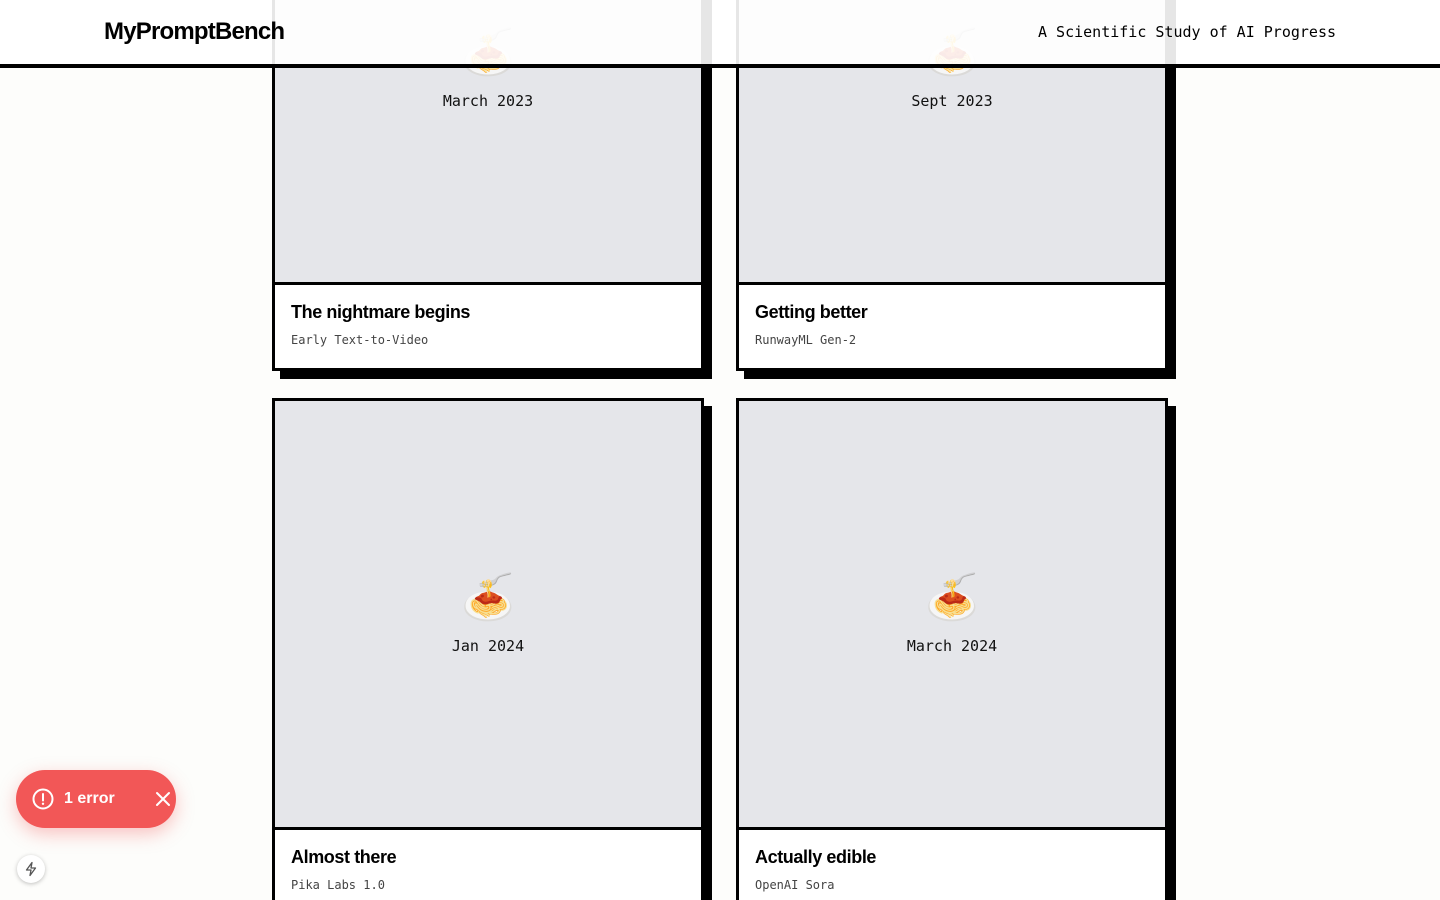 The image size is (1440, 900). I want to click on card-media: 🍝 Jan 2024, so click(488, 615).